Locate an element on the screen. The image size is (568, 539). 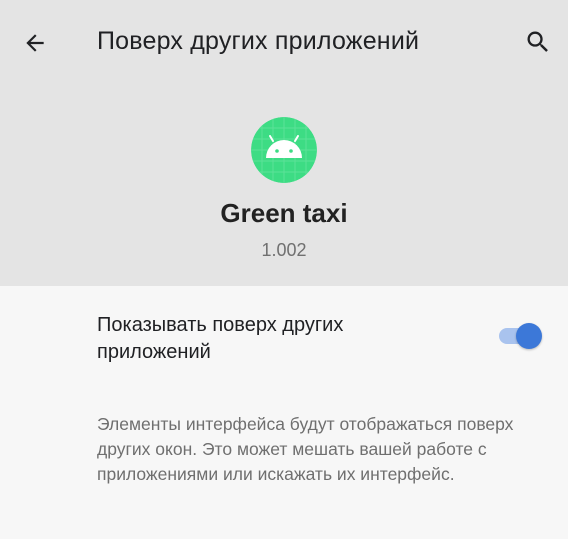
display-over-apps-toggle is located at coordinates (522, 336).